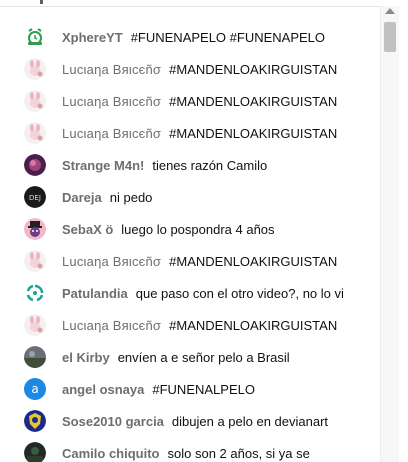  What do you see at coordinates (35, 37) in the screenshot?
I see `alarm-clock-avatar` at bounding box center [35, 37].